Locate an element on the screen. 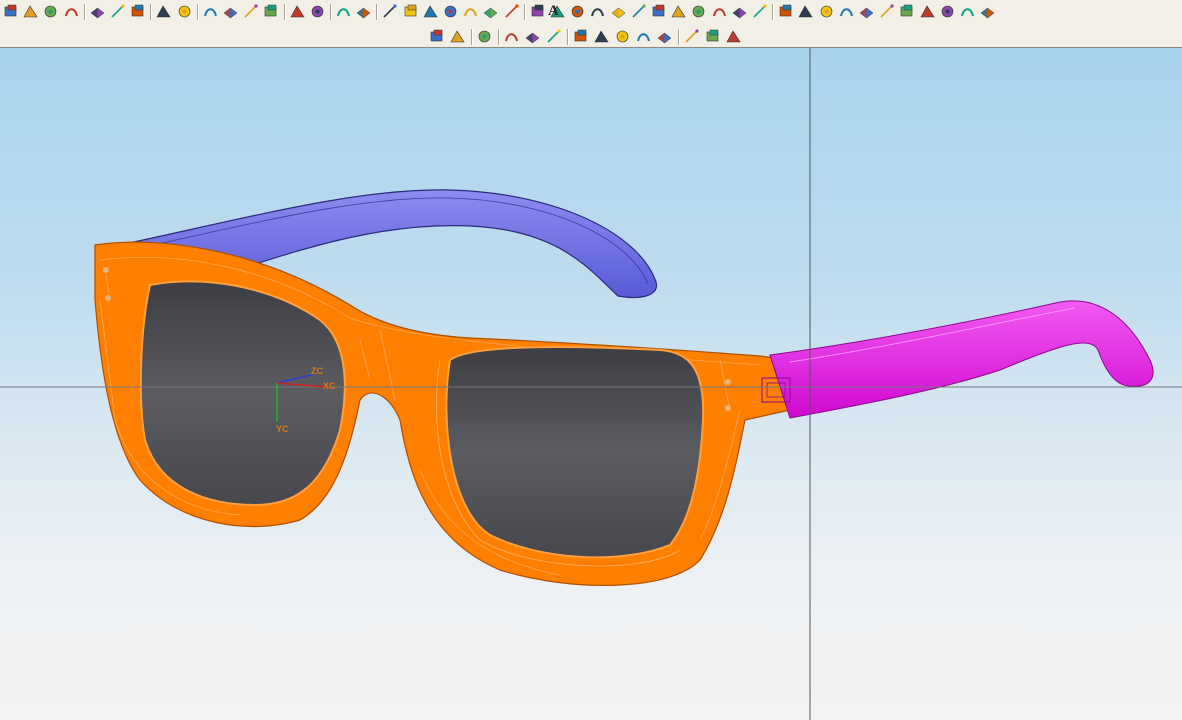 This screenshot has height=720, width=1182. shell-icon is located at coordinates (210, 11).